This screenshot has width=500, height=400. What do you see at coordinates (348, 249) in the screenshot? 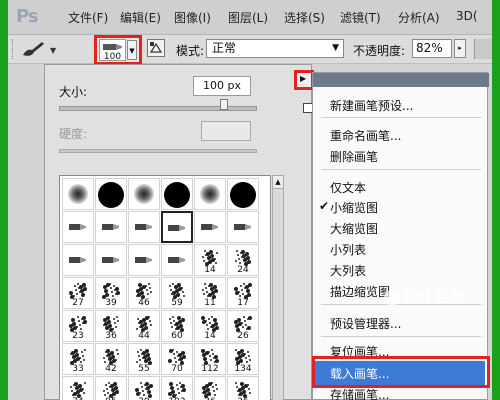
I see `menu-item-small-list: 小列表` at bounding box center [348, 249].